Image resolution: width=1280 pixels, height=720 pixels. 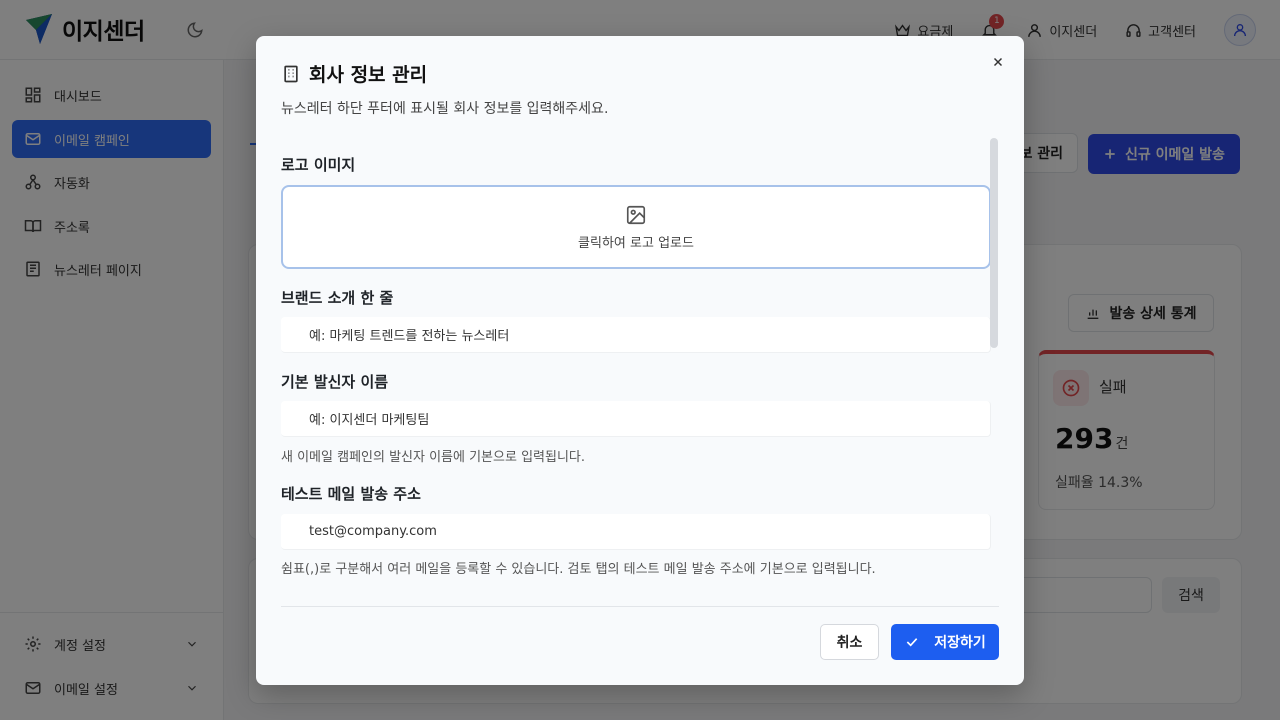 What do you see at coordinates (433, 457) in the screenshot?
I see `sender-name-hint: 새 이메일 캠페인의 발신자 이름에 기본으로 입력됩니다.` at bounding box center [433, 457].